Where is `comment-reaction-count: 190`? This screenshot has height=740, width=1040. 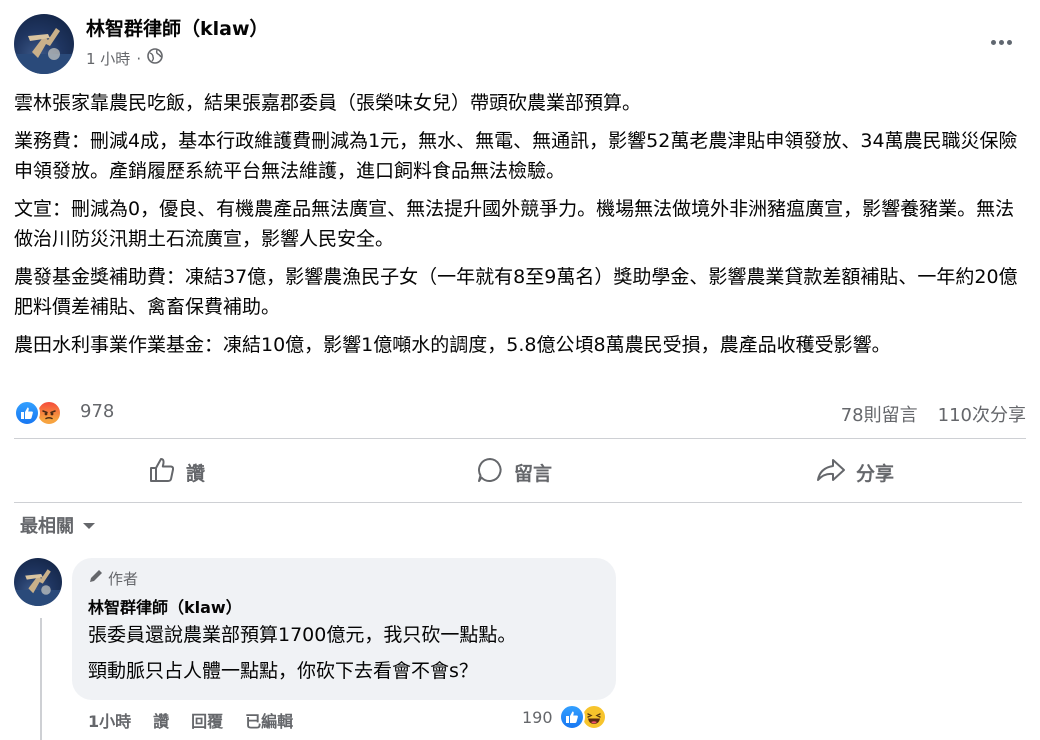
comment-reaction-count: 190 is located at coordinates (537, 717).